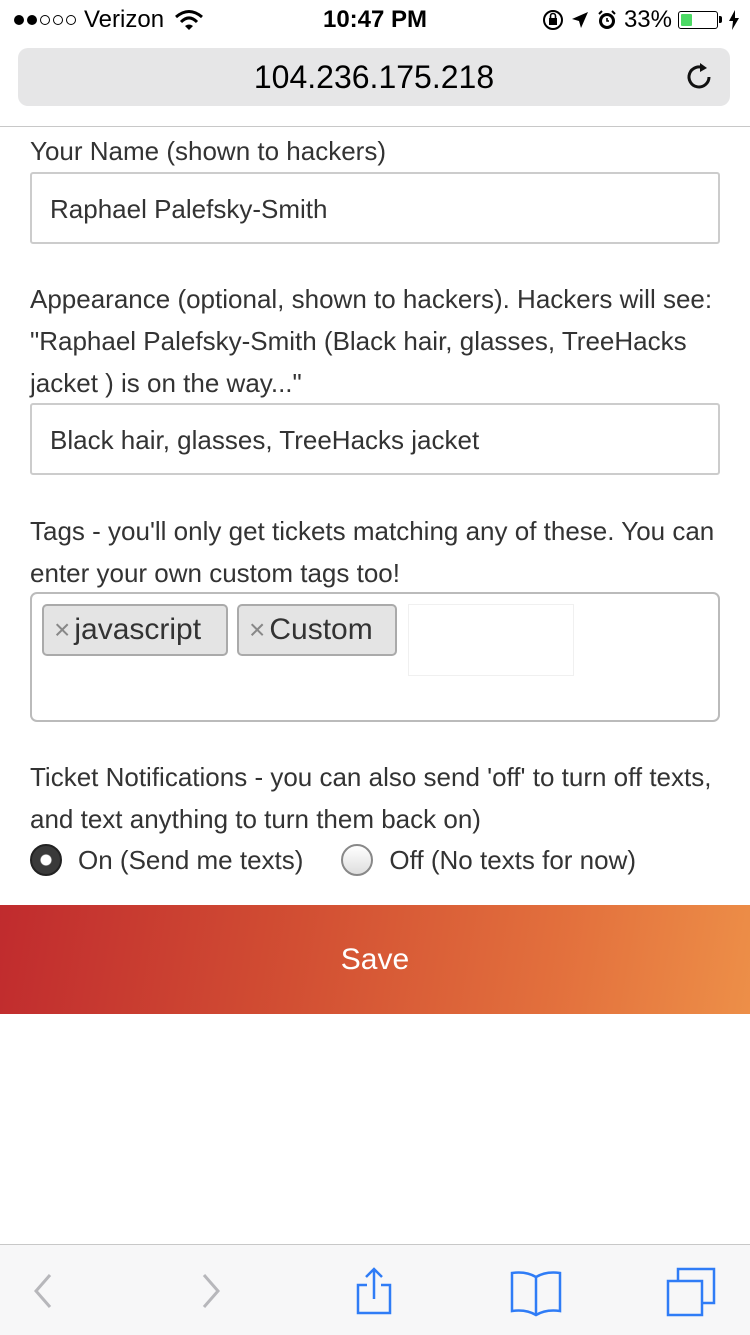 The height and width of the screenshot is (1335, 750). What do you see at coordinates (692, 1291) in the screenshot?
I see `tabs-icon` at bounding box center [692, 1291].